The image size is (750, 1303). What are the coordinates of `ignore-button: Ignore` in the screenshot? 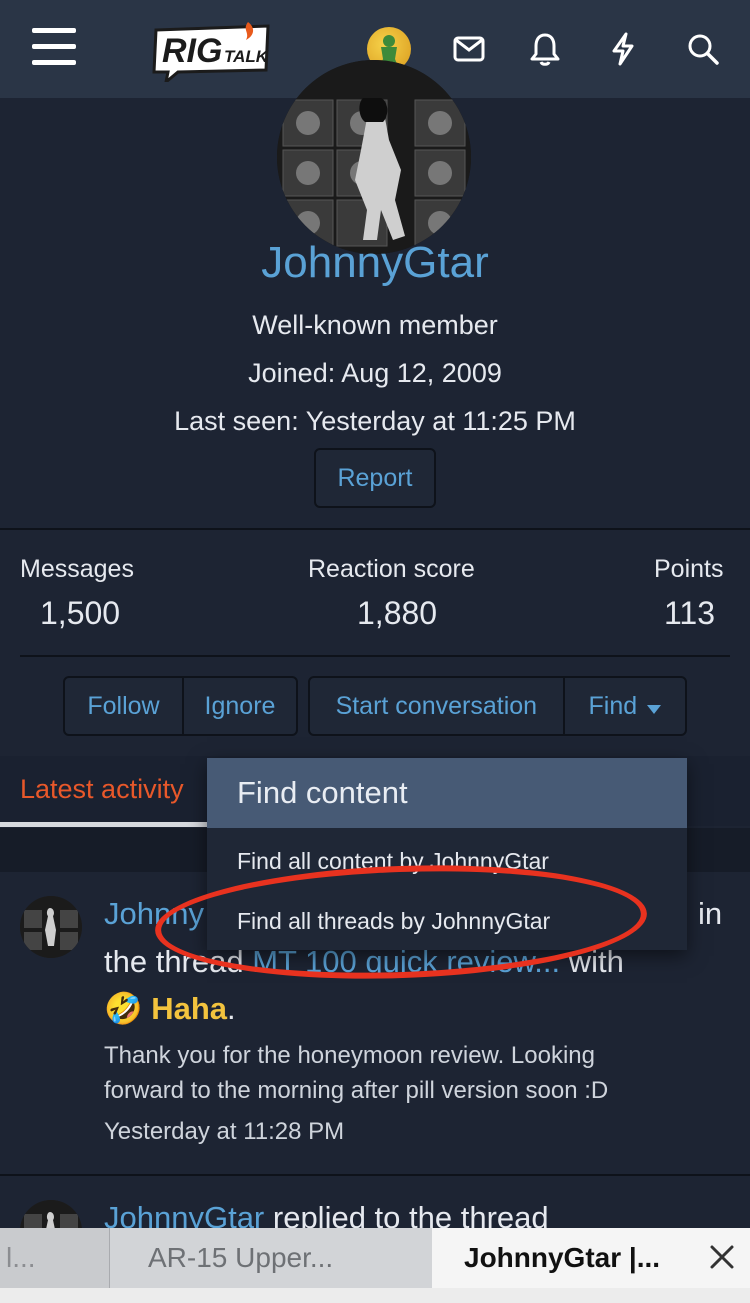 It's located at (238, 706).